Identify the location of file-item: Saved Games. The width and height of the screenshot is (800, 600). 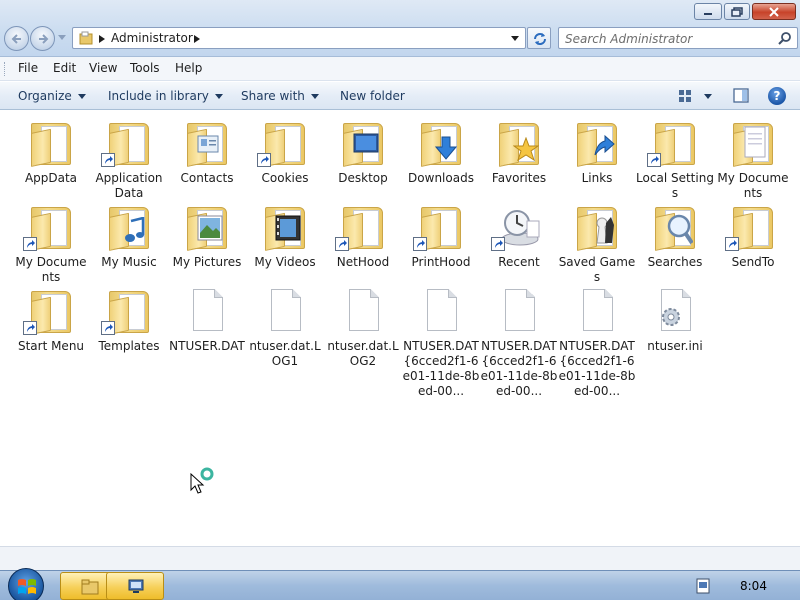
(597, 244).